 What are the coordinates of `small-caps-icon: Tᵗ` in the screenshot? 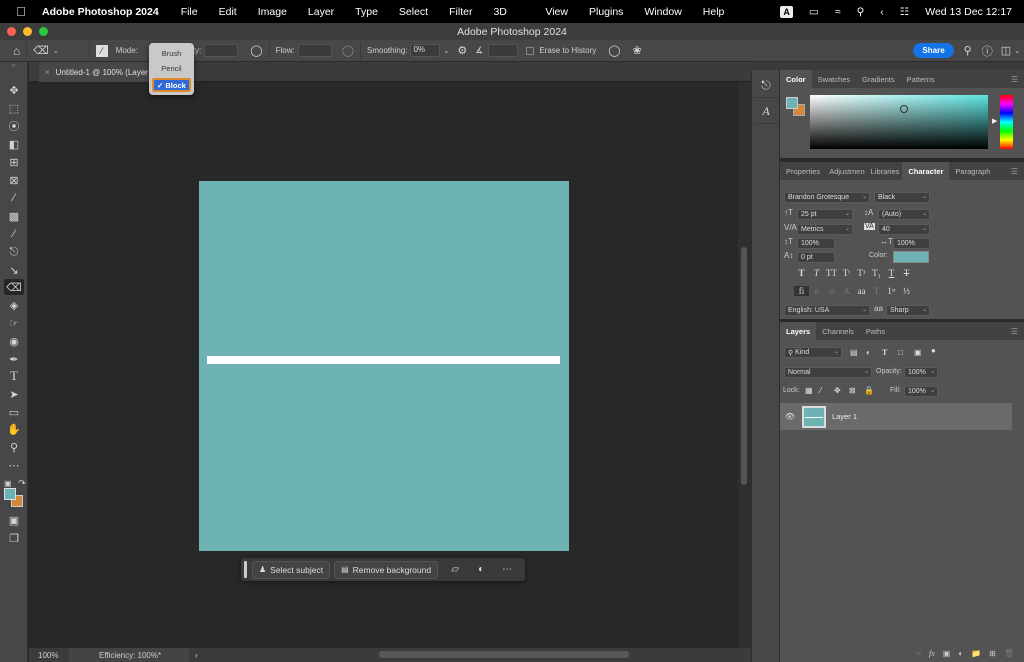 It's located at (846, 273).